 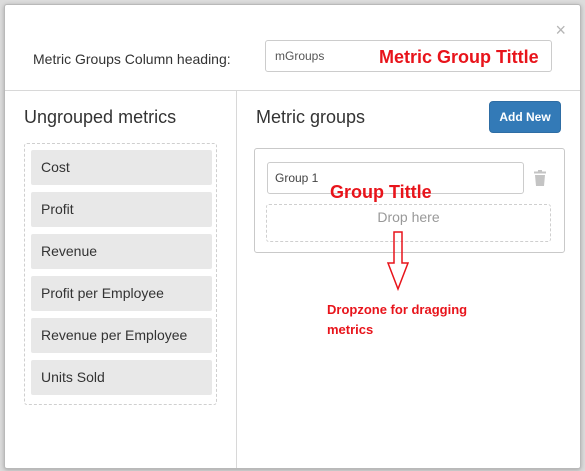 What do you see at coordinates (297, 178) in the screenshot?
I see `group-name-value: Group 1` at bounding box center [297, 178].